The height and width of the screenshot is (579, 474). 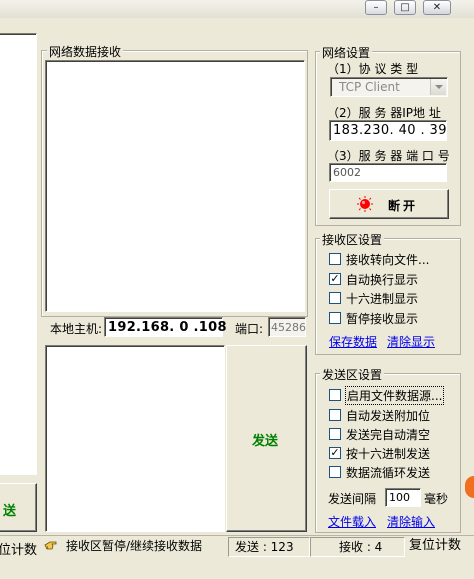 I want to click on send-interval-input: 100, so click(x=403, y=497).